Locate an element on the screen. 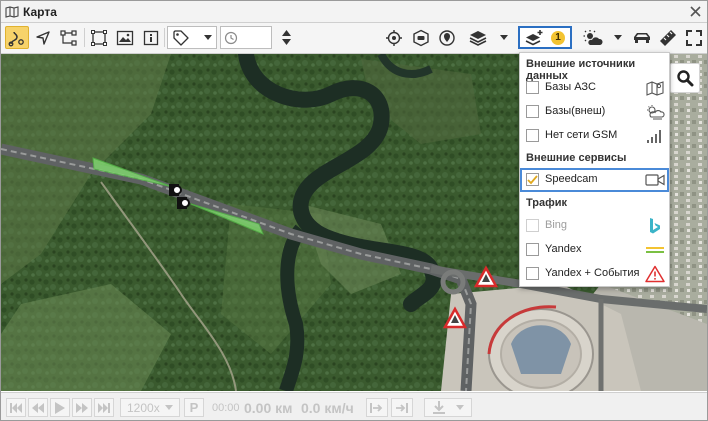 This screenshot has height=421, width=708. network-tool-button is located at coordinates (69, 37).